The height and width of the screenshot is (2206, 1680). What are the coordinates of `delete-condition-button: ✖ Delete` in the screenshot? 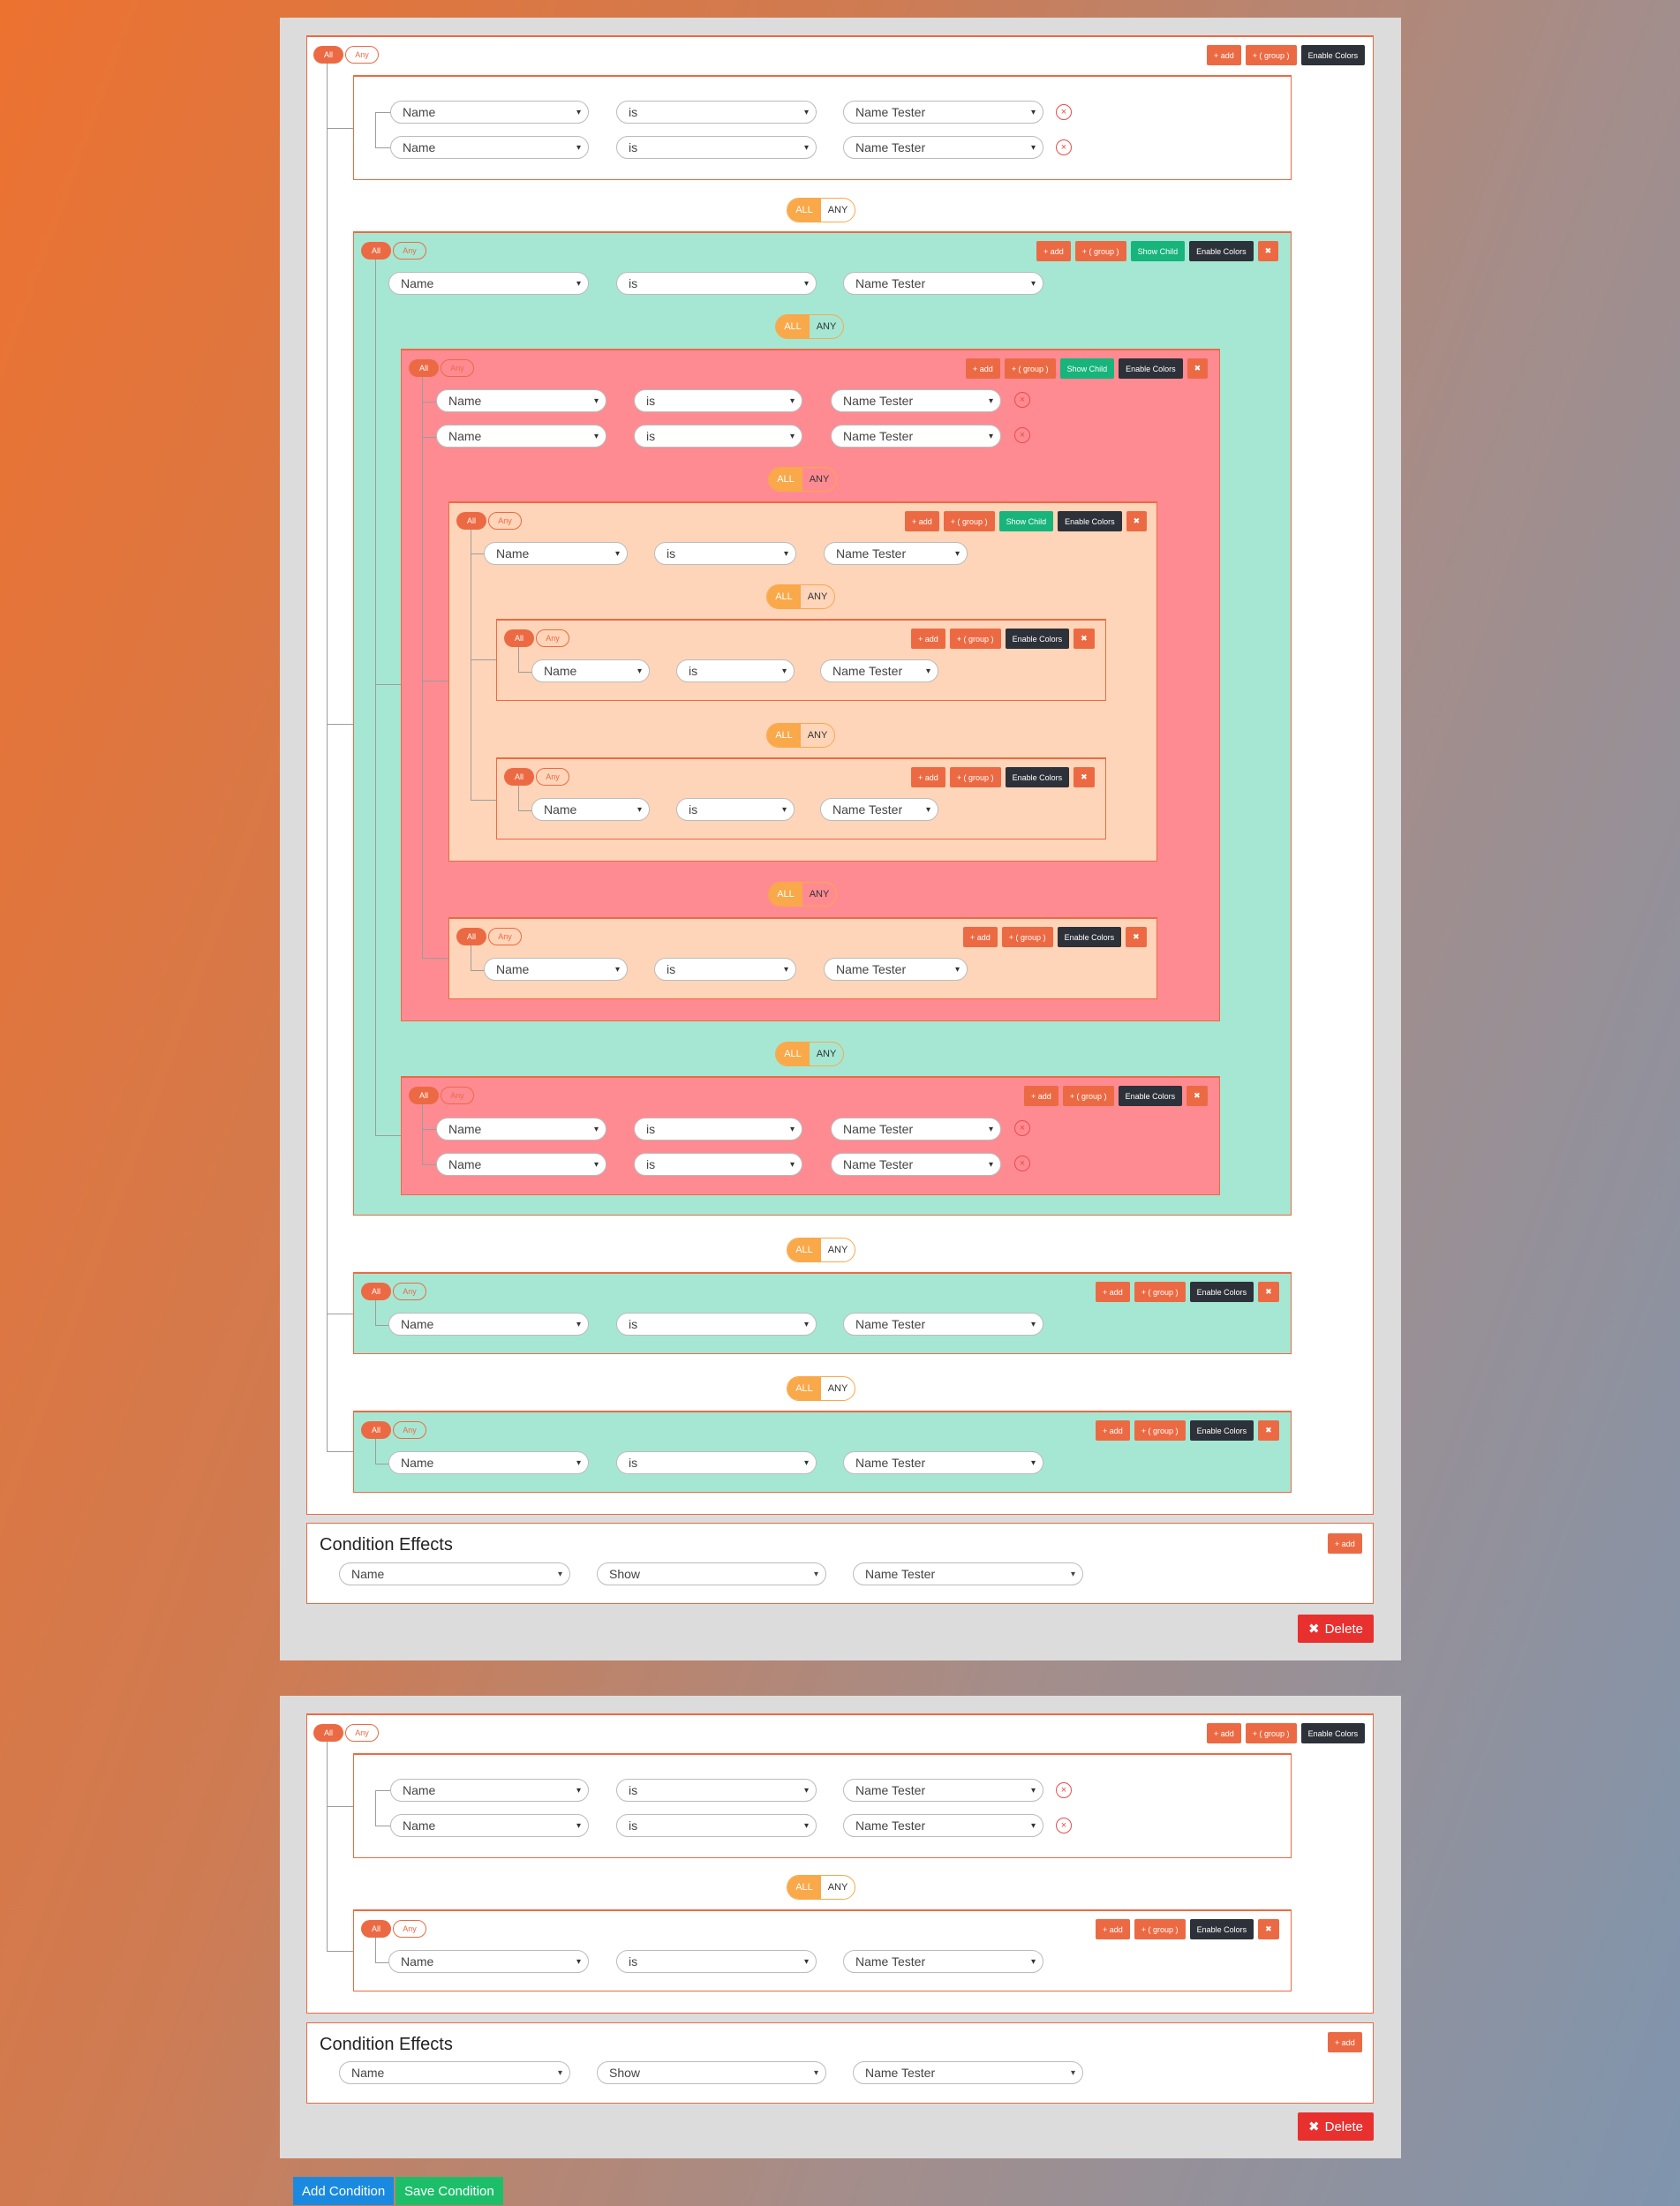 It's located at (1336, 1629).